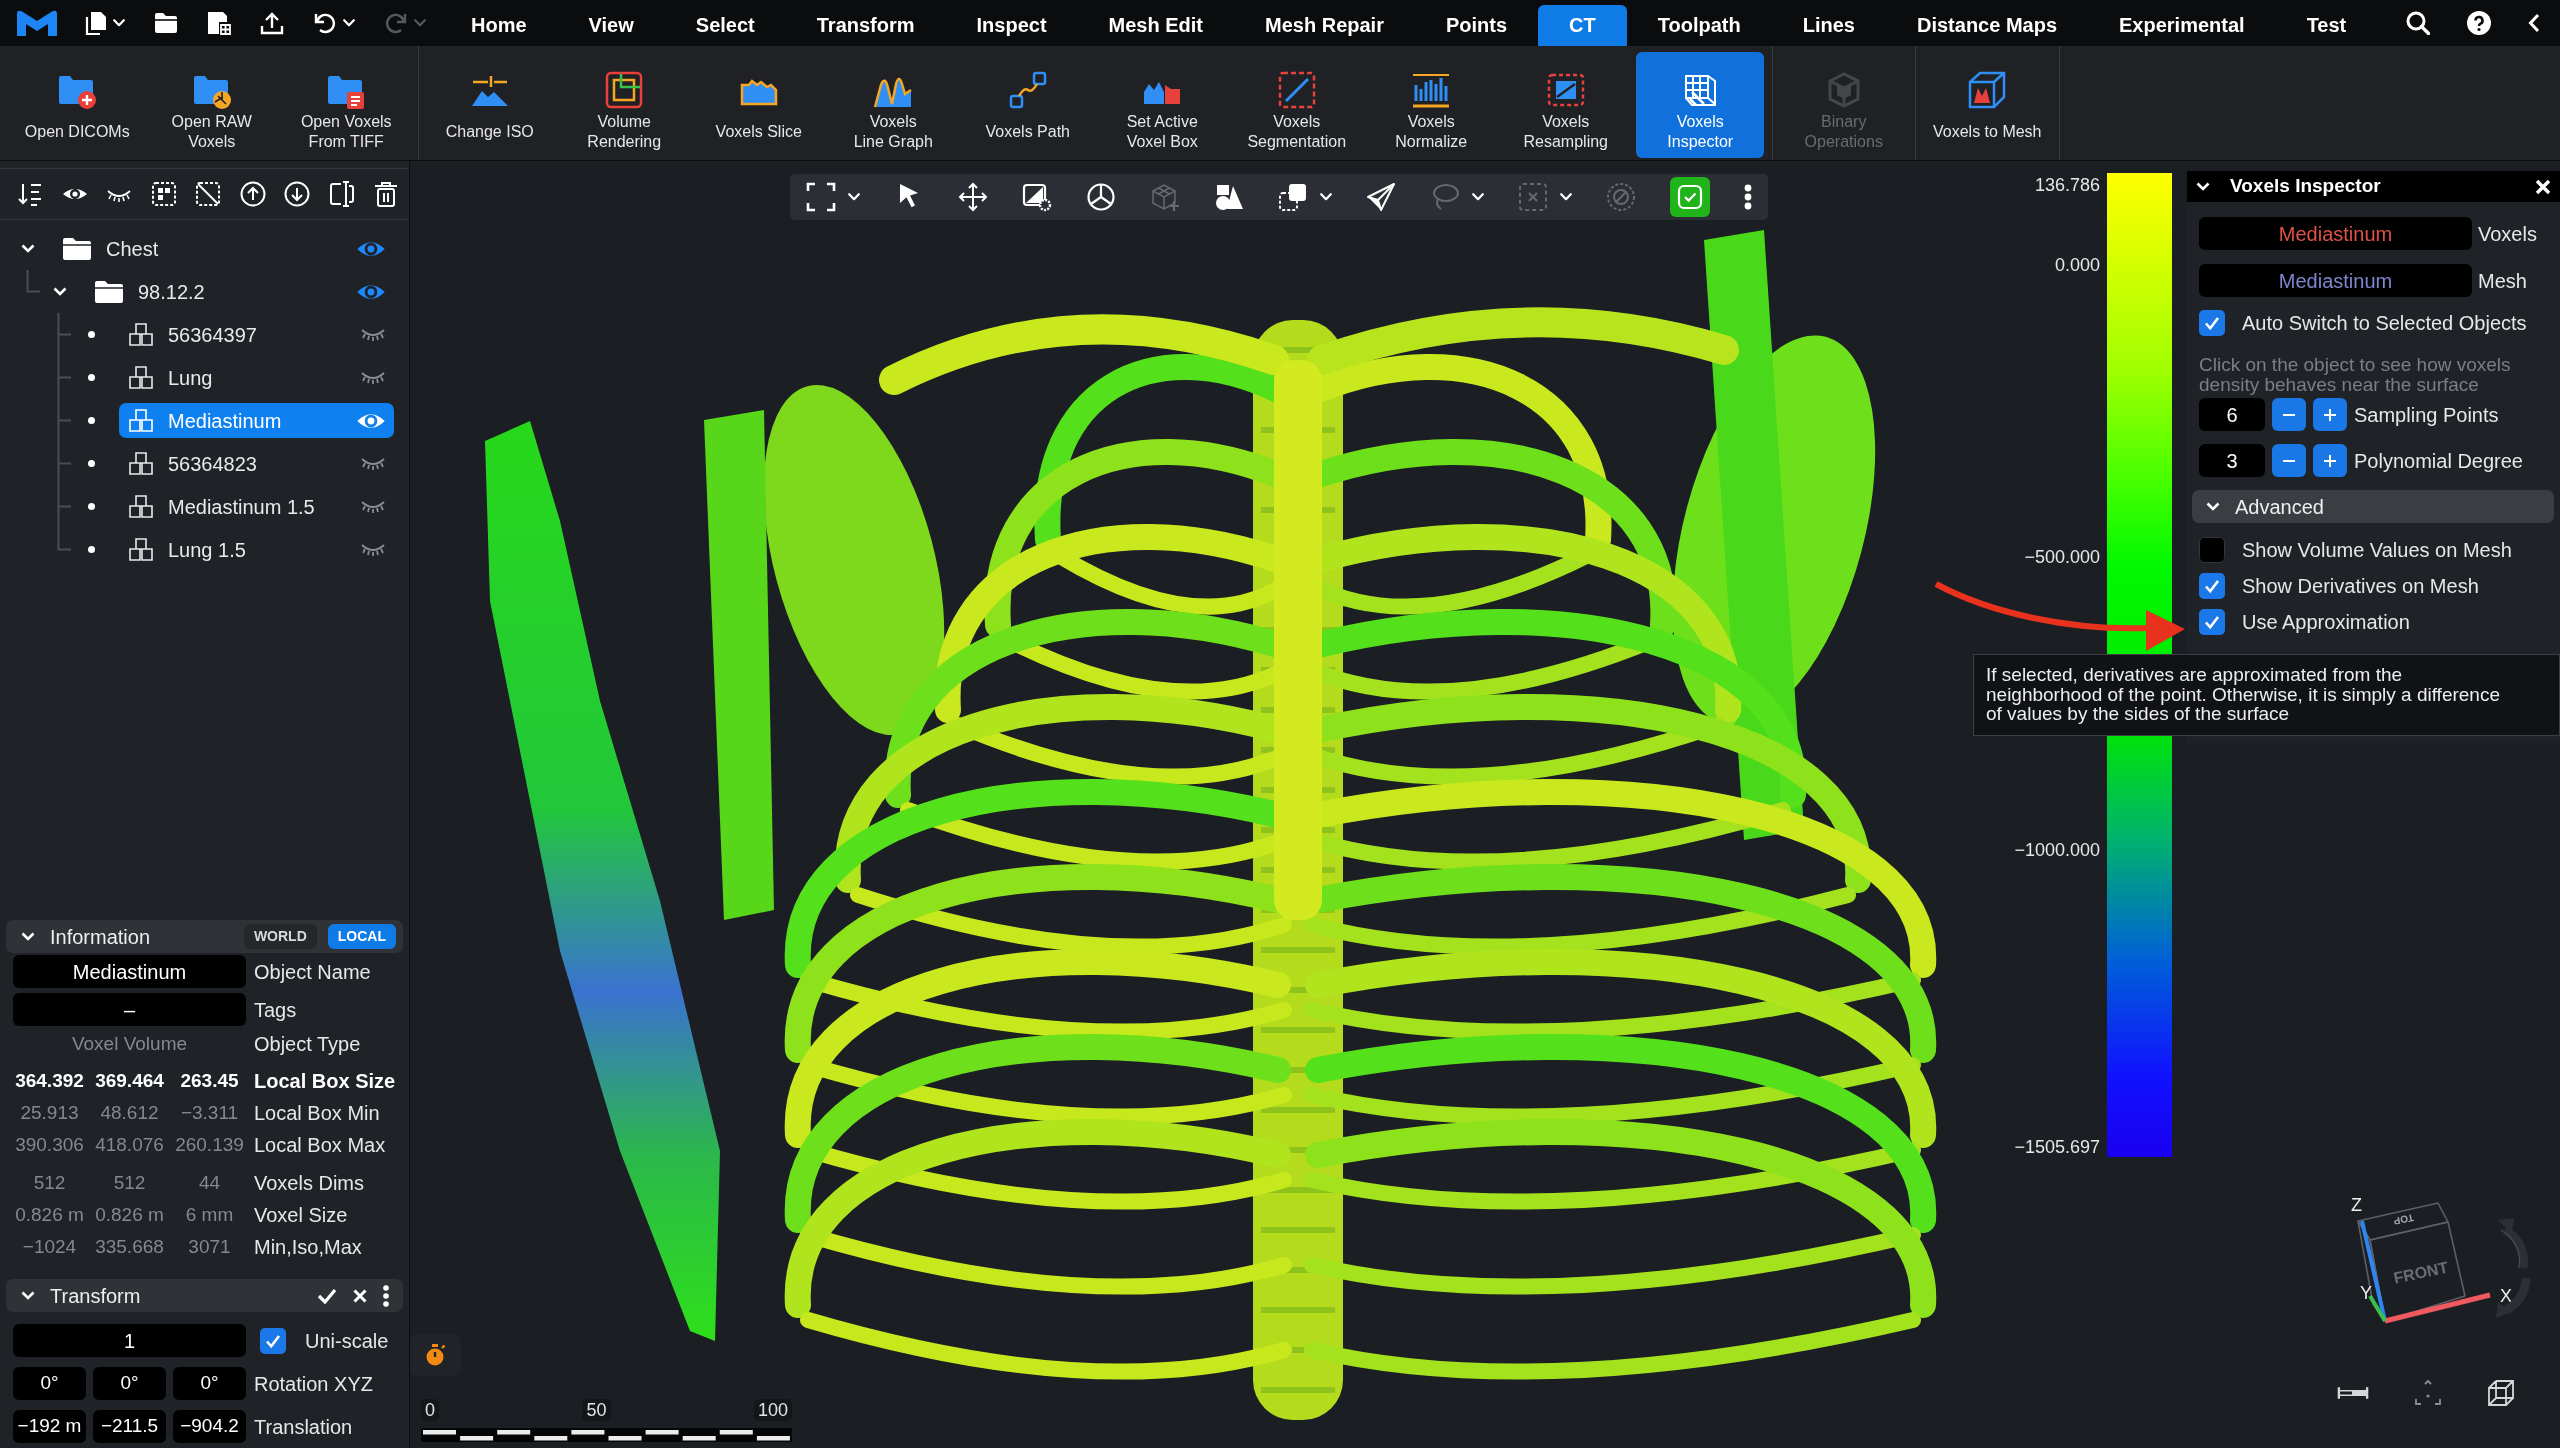  Describe the element at coordinates (252, 194) in the screenshot. I see `arrow-up-circle-icon` at that location.